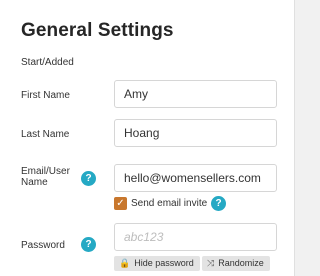 Image resolution: width=320 pixels, height=276 pixels. Describe the element at coordinates (195, 133) in the screenshot. I see `last-name-field` at that location.